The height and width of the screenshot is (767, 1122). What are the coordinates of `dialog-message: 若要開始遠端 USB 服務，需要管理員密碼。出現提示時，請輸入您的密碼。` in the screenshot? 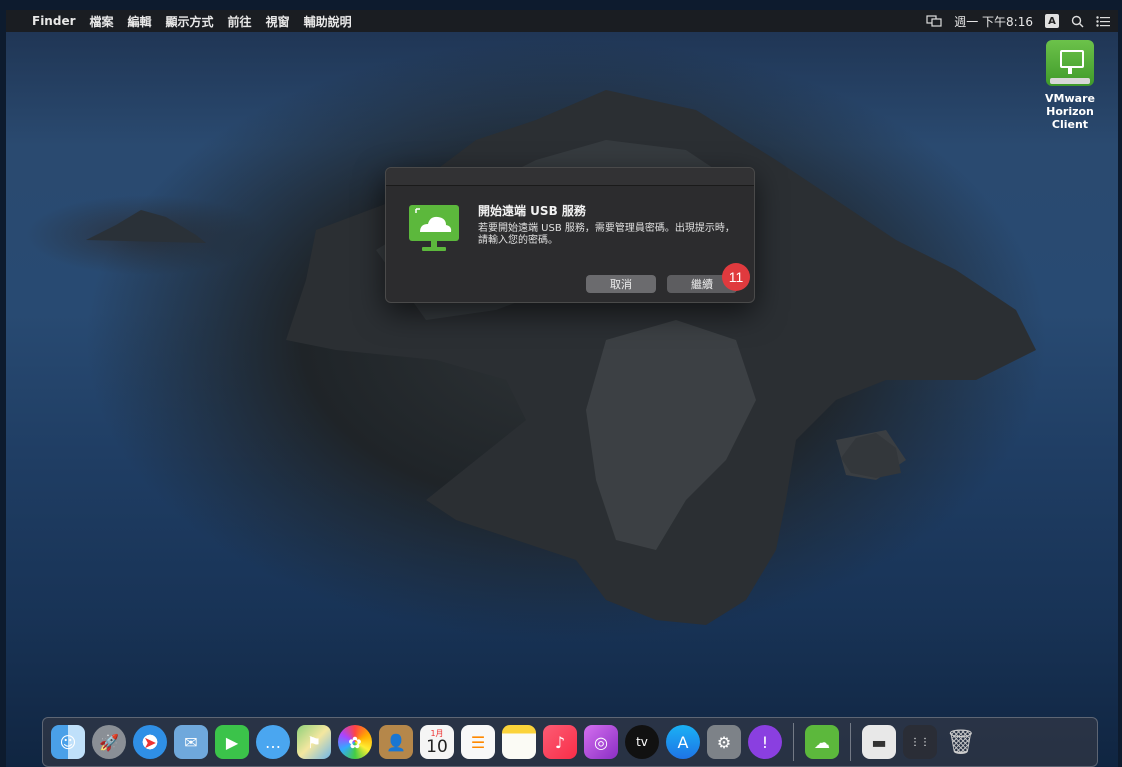 It's located at (606, 234).